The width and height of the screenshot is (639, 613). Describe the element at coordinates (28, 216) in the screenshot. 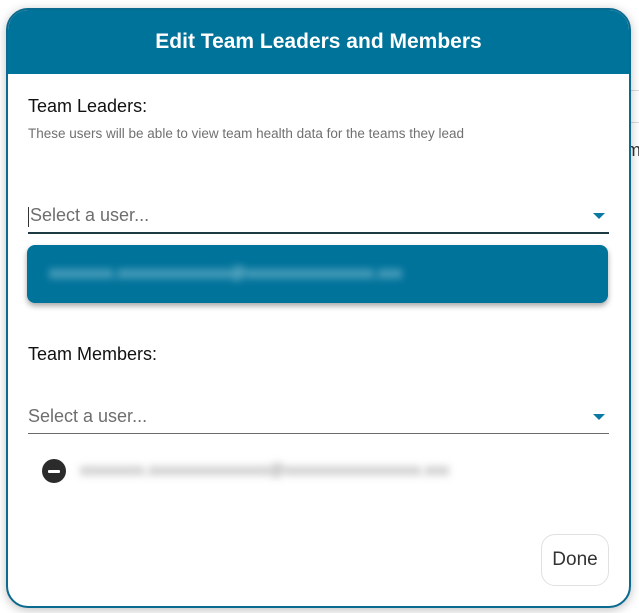

I see `text-cursor` at that location.